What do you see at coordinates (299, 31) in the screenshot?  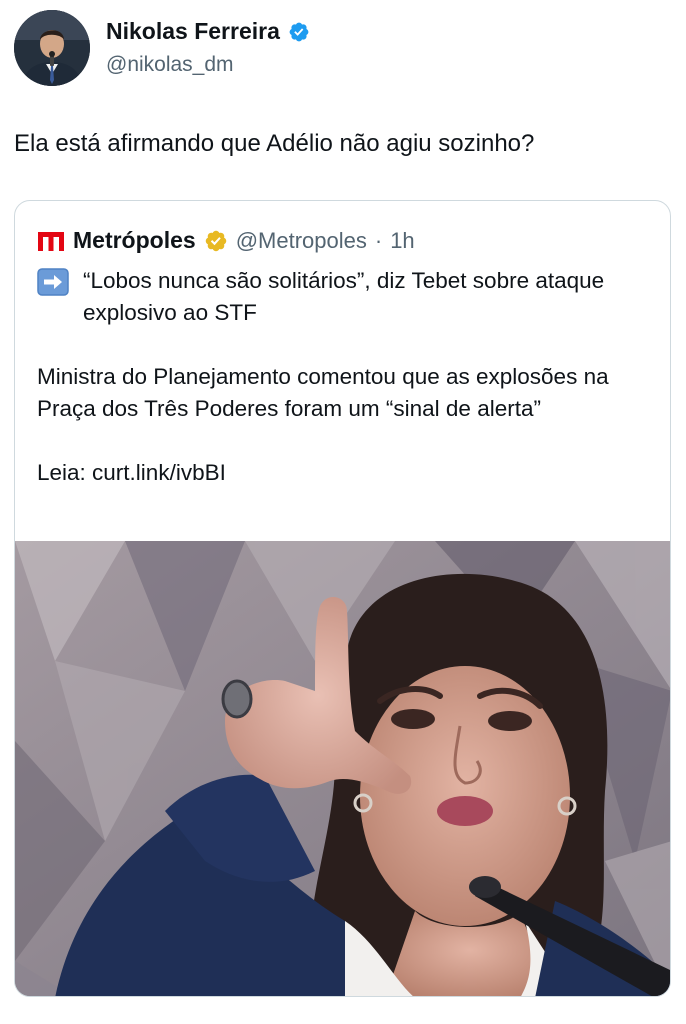 I see `verified-badge-icon` at bounding box center [299, 31].